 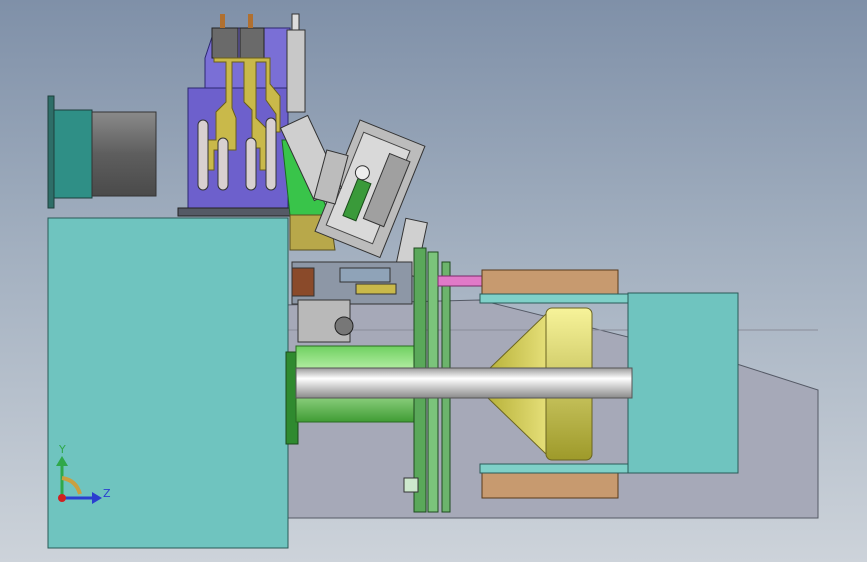 I want to click on mech-yellow-part, so click(x=376, y=289).